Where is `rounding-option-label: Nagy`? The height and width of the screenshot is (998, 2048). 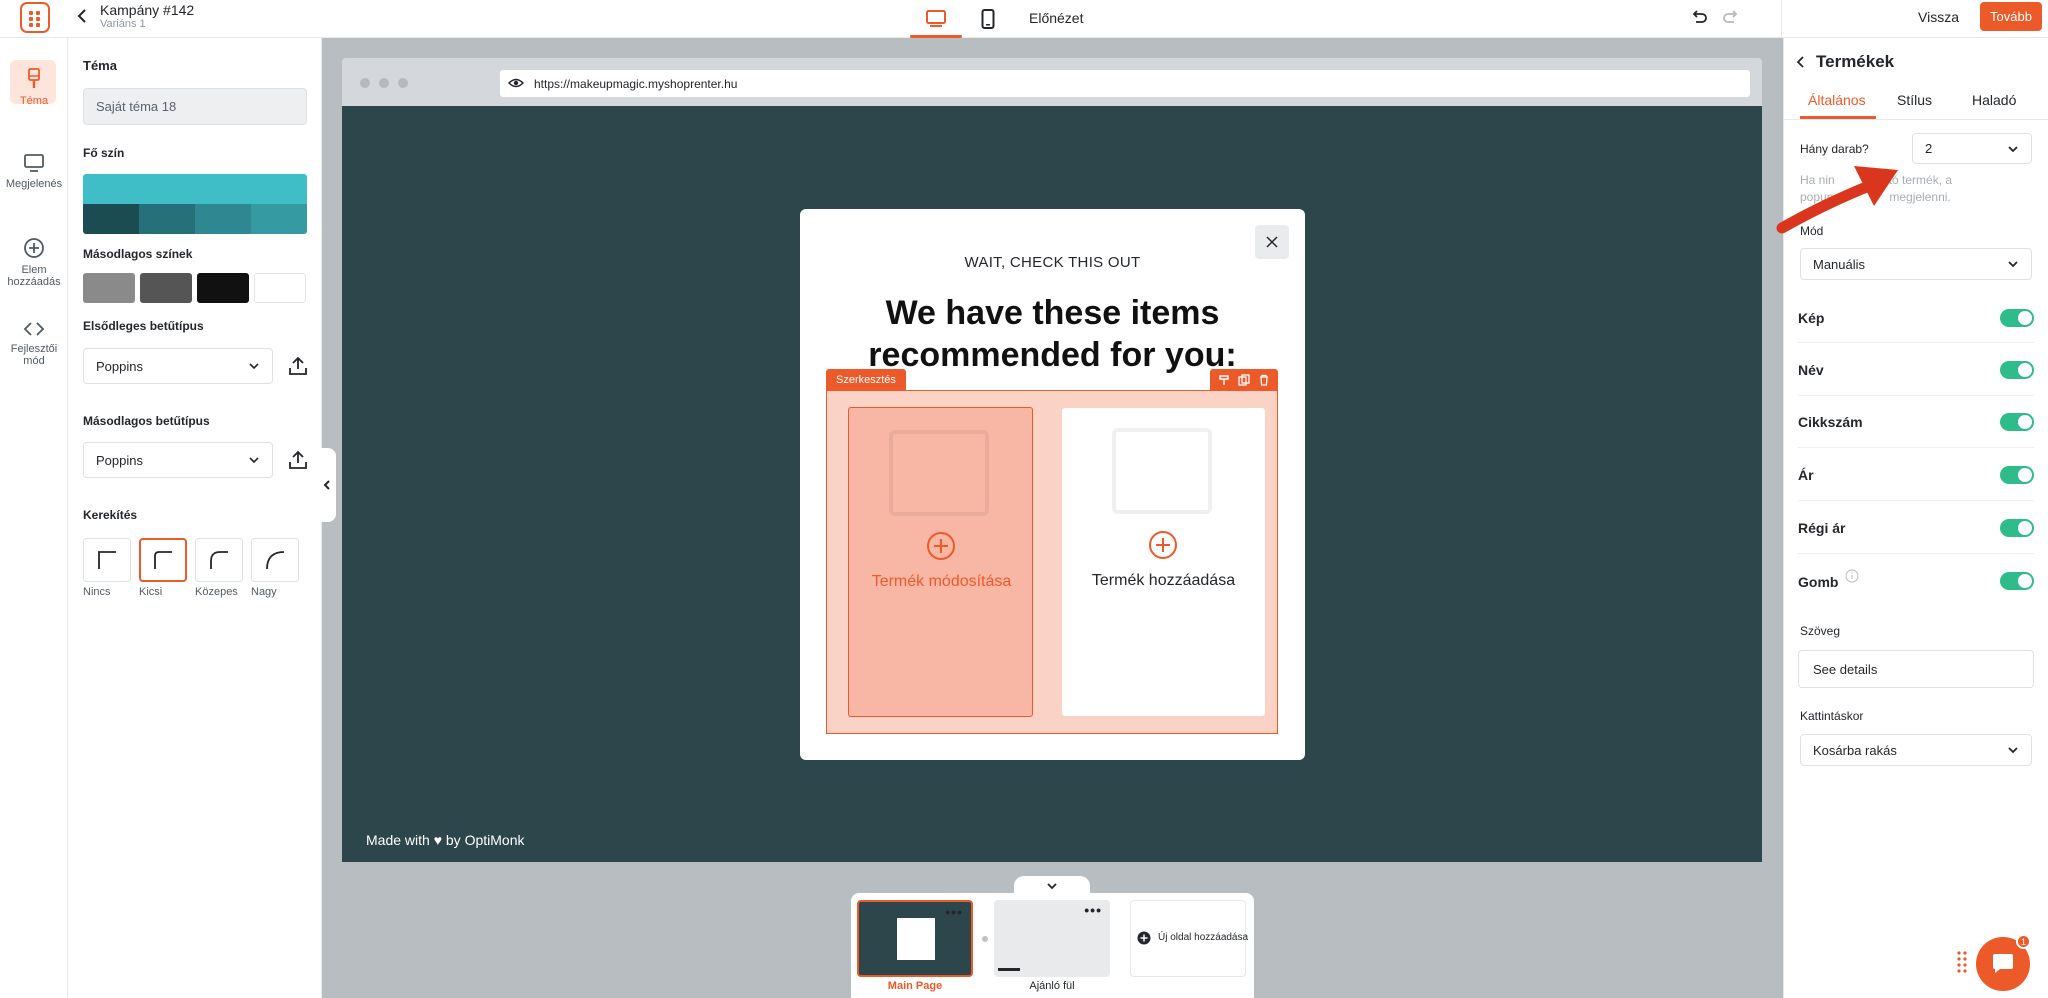 rounding-option-label: Nagy is located at coordinates (264, 592).